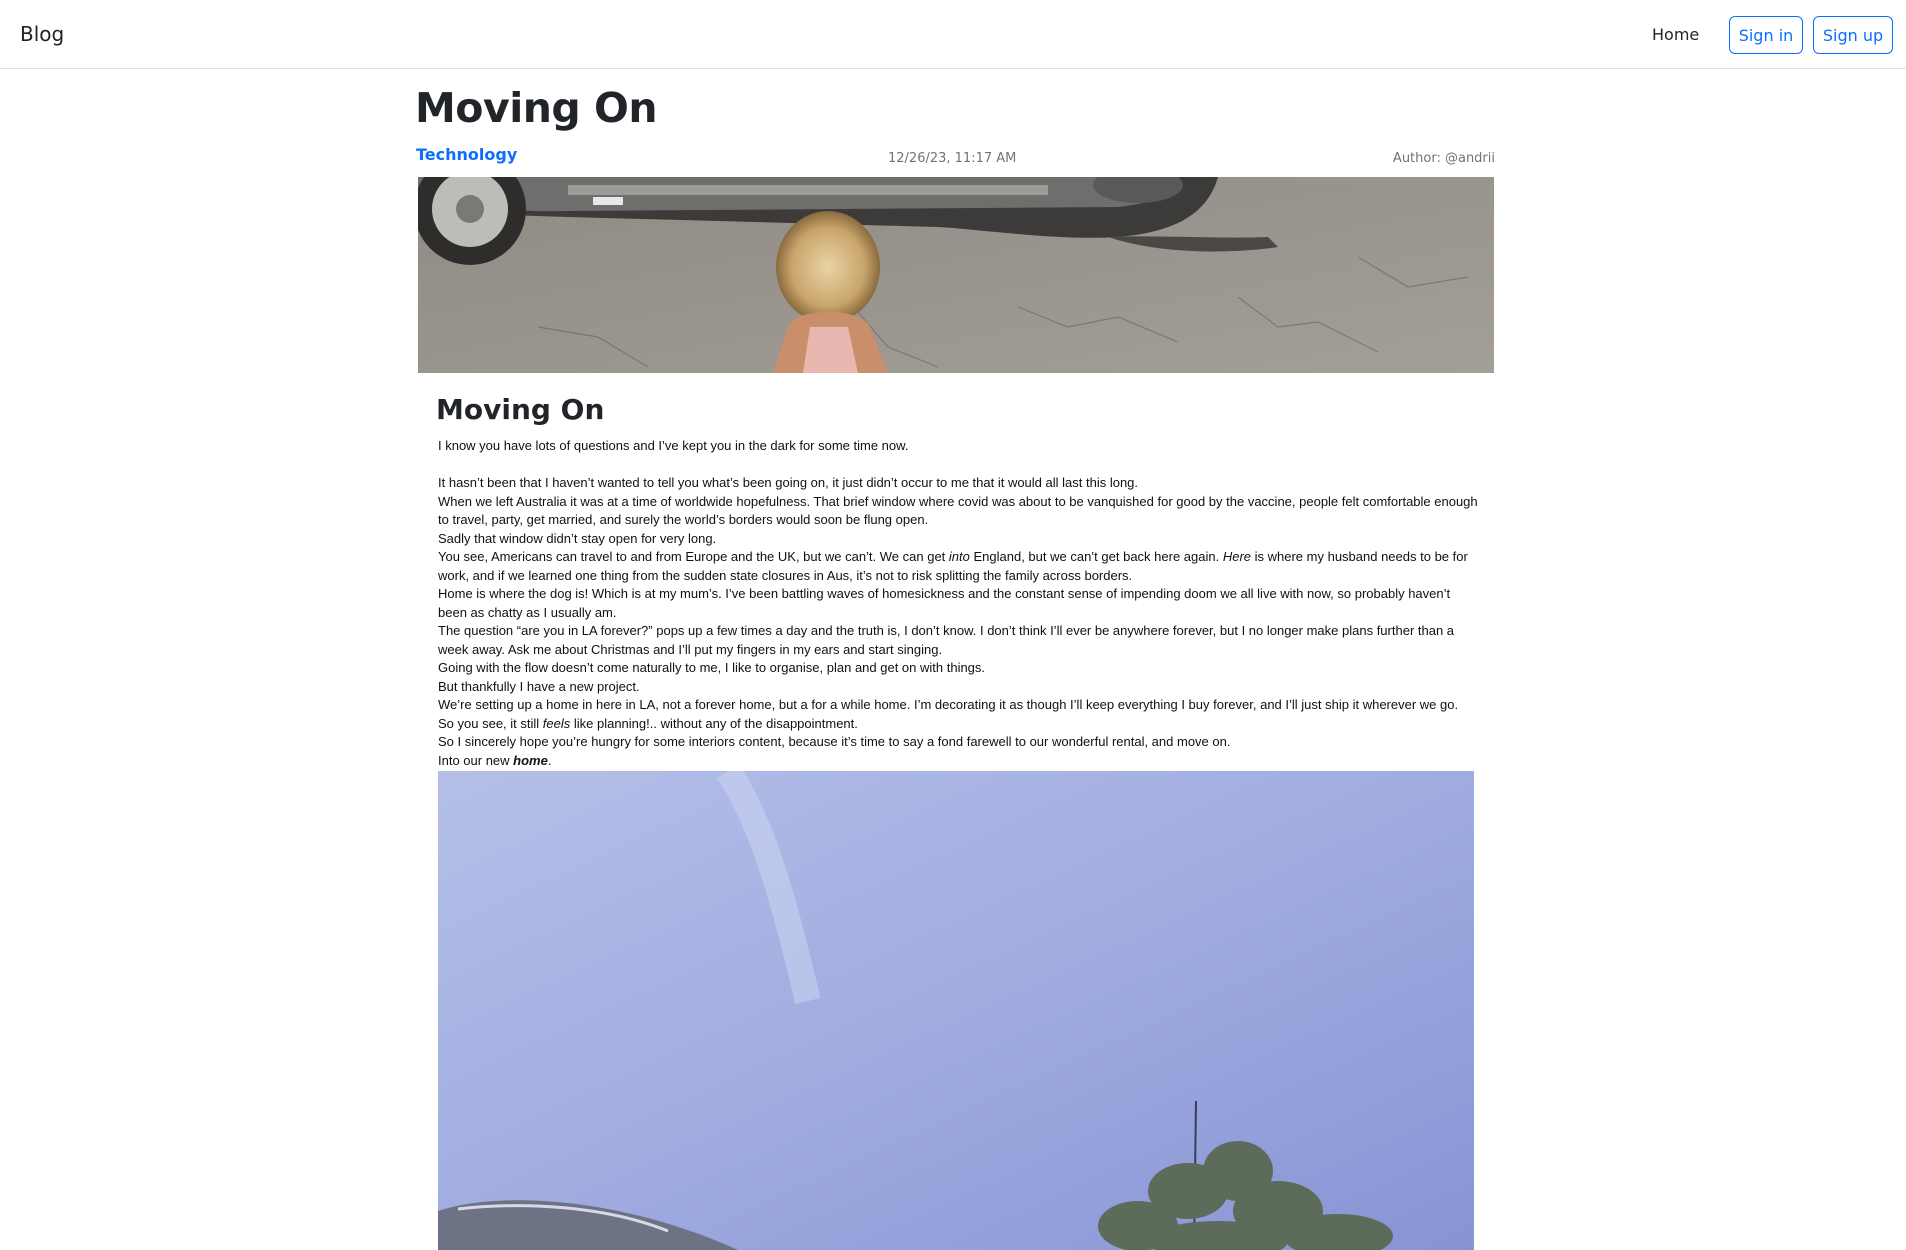  What do you see at coordinates (956, 275) in the screenshot?
I see `cover-image` at bounding box center [956, 275].